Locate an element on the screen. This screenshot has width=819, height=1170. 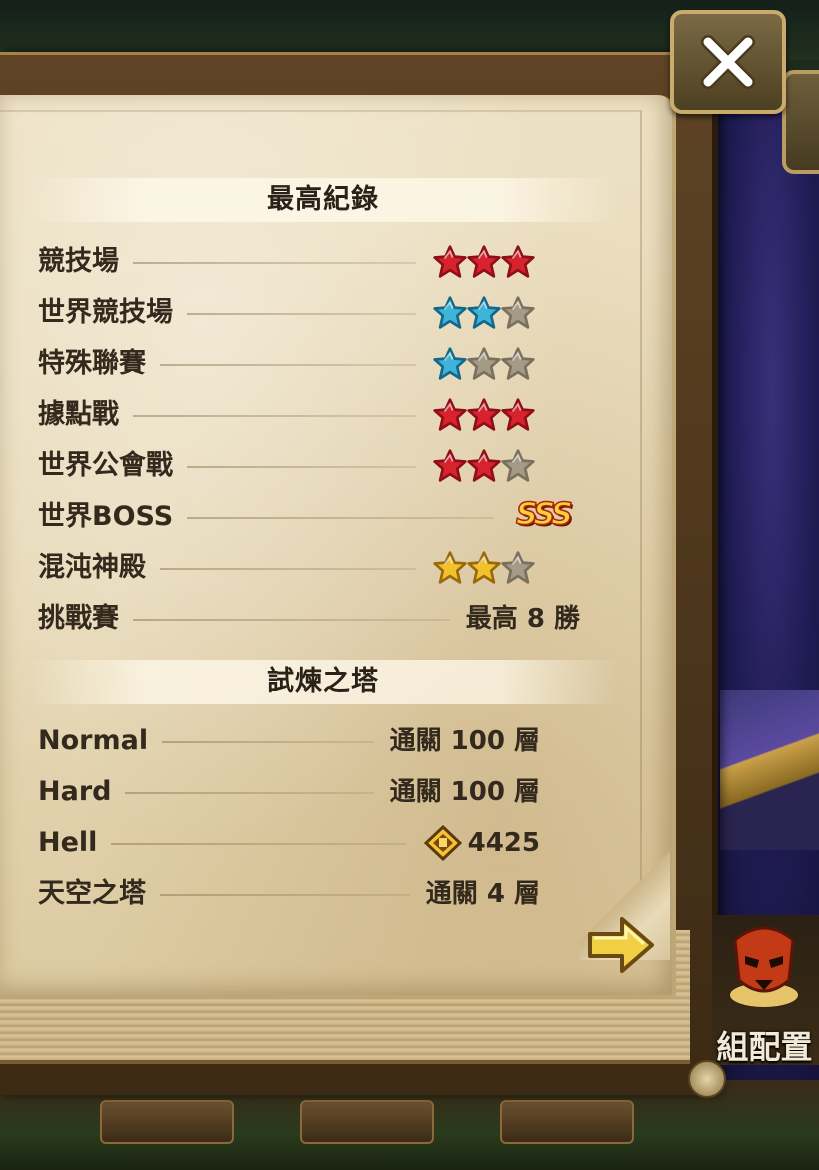
record-row-label: 據點戰 is located at coordinates (78, 414).